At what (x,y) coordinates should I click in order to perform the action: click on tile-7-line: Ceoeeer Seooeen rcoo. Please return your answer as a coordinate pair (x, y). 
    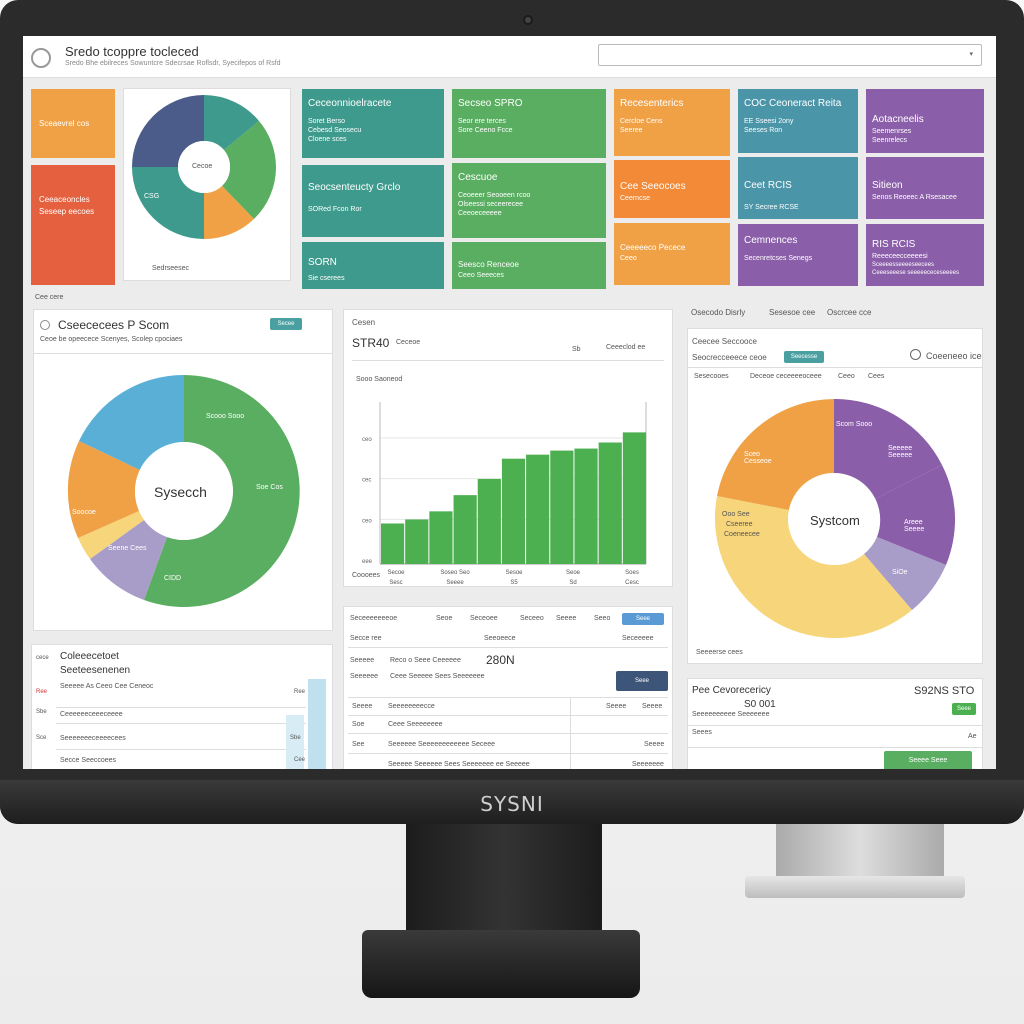
    Looking at the image, I should click on (494, 195).